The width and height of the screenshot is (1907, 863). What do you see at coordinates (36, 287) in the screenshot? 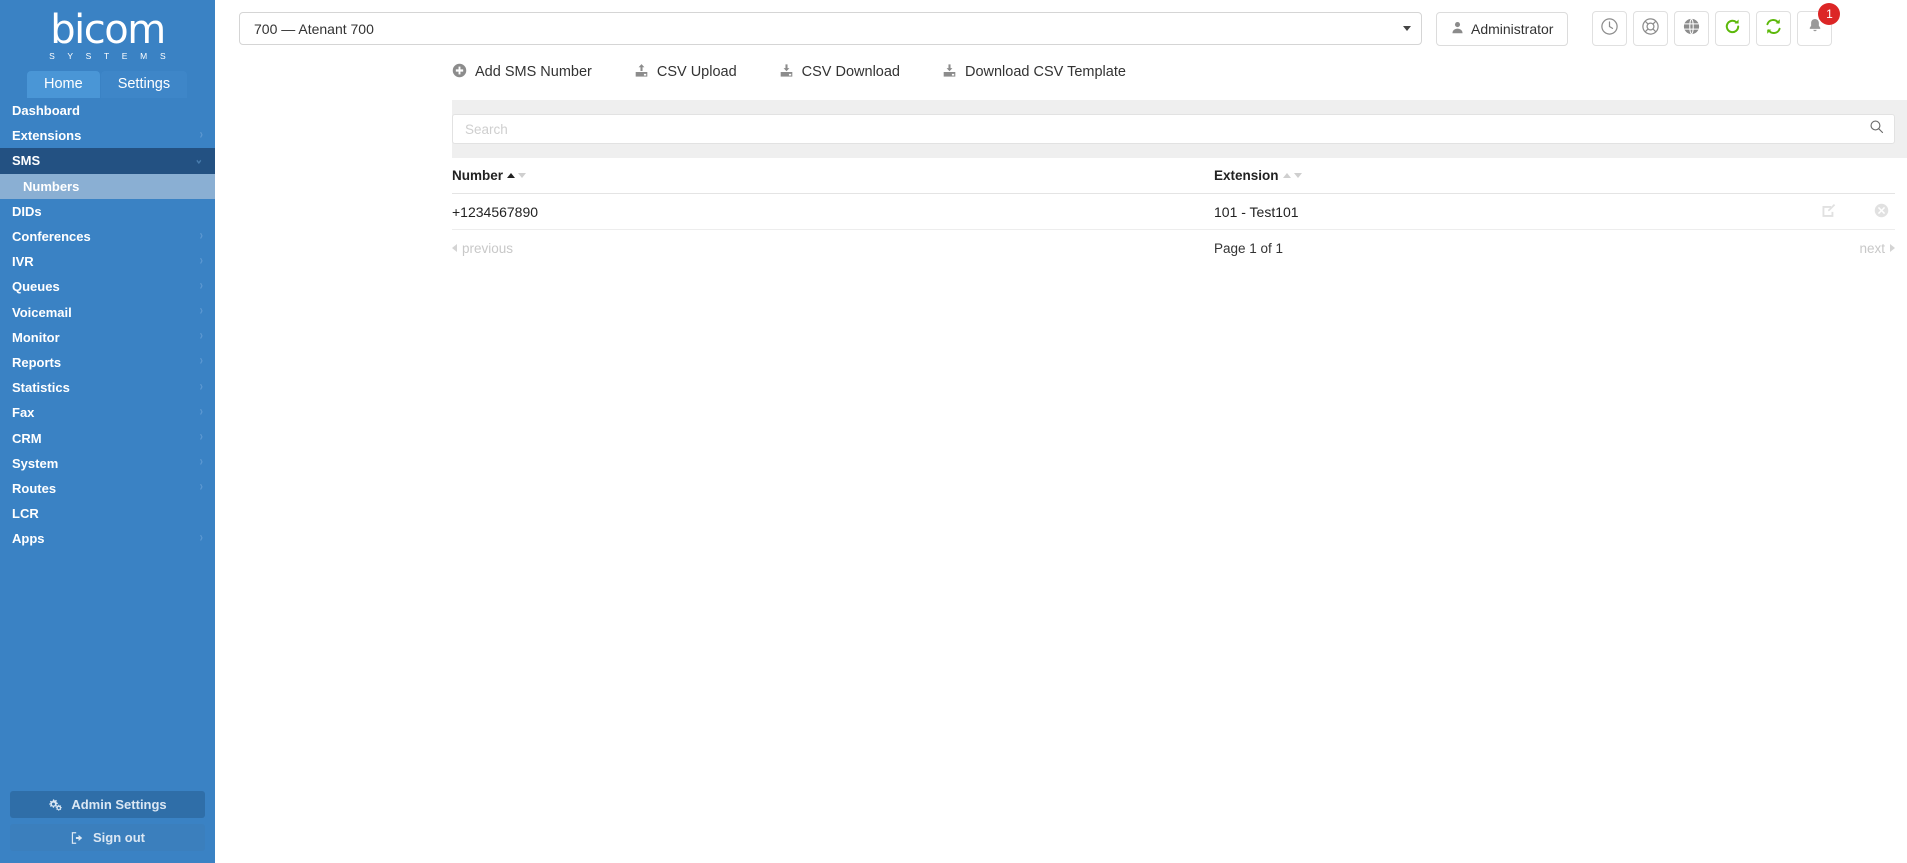
I see `sidebar-item-label: Queues` at bounding box center [36, 287].